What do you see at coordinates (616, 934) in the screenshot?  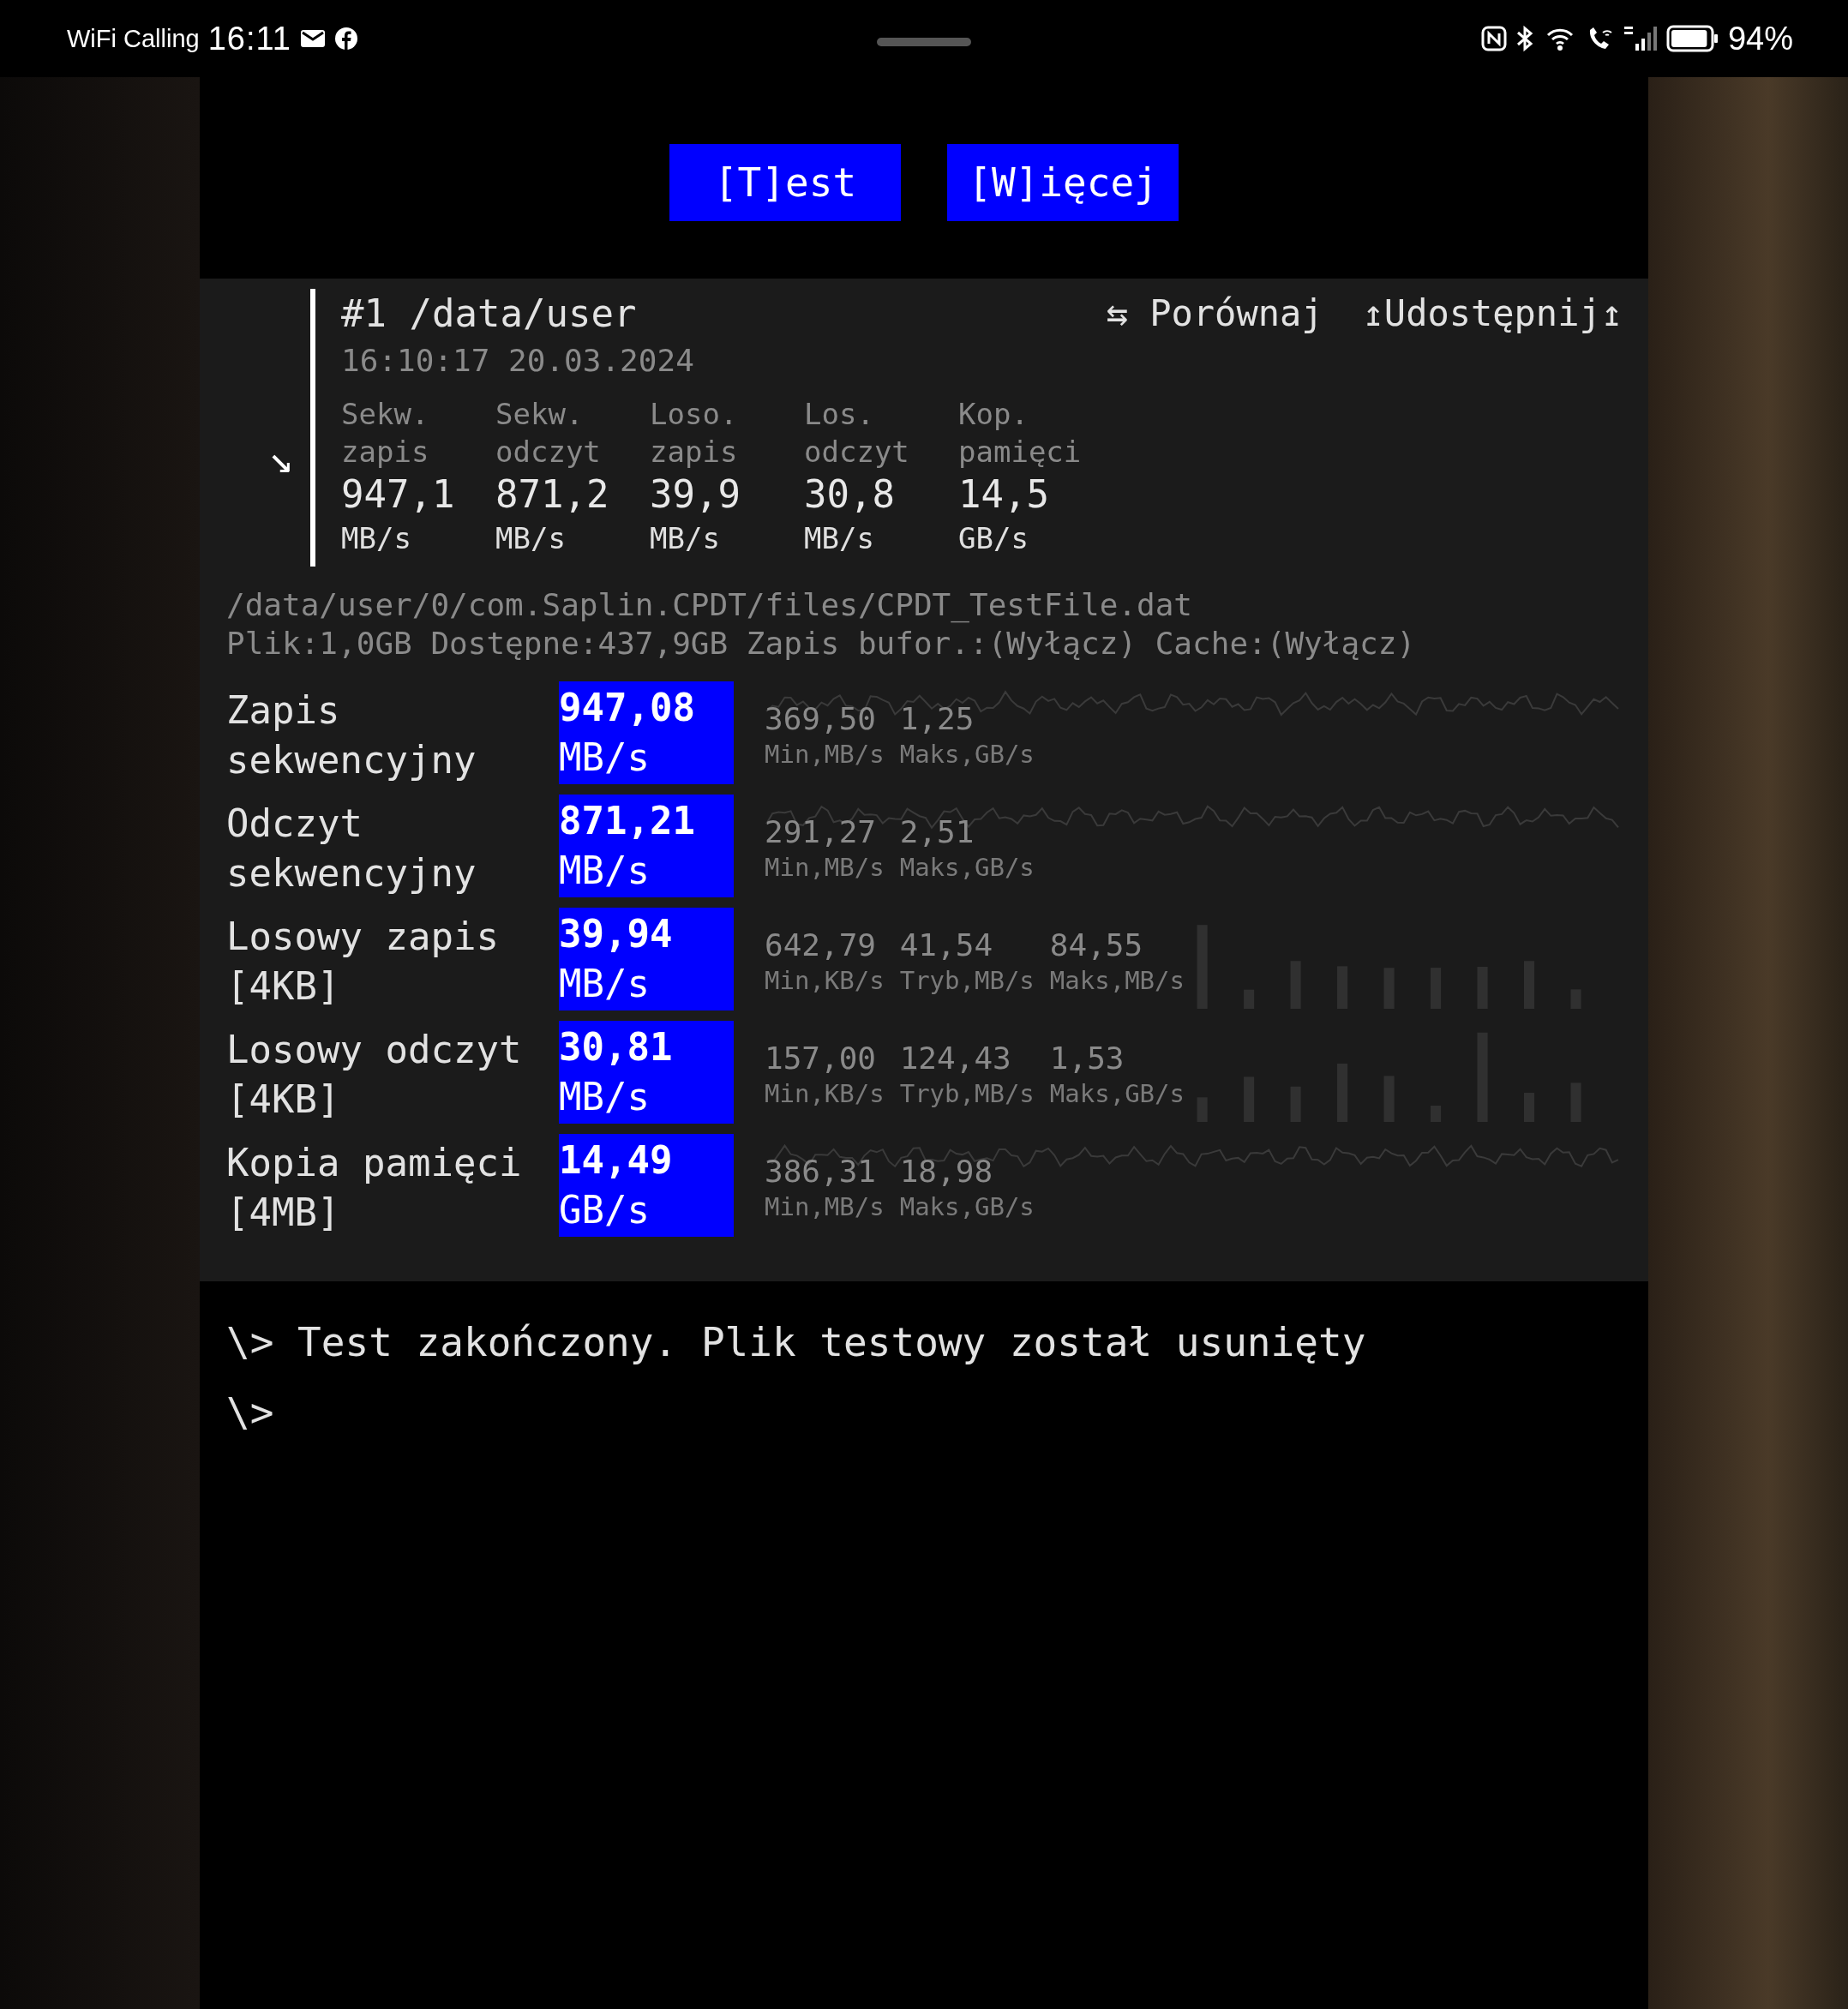 I see `result-value: 39,94` at bounding box center [616, 934].